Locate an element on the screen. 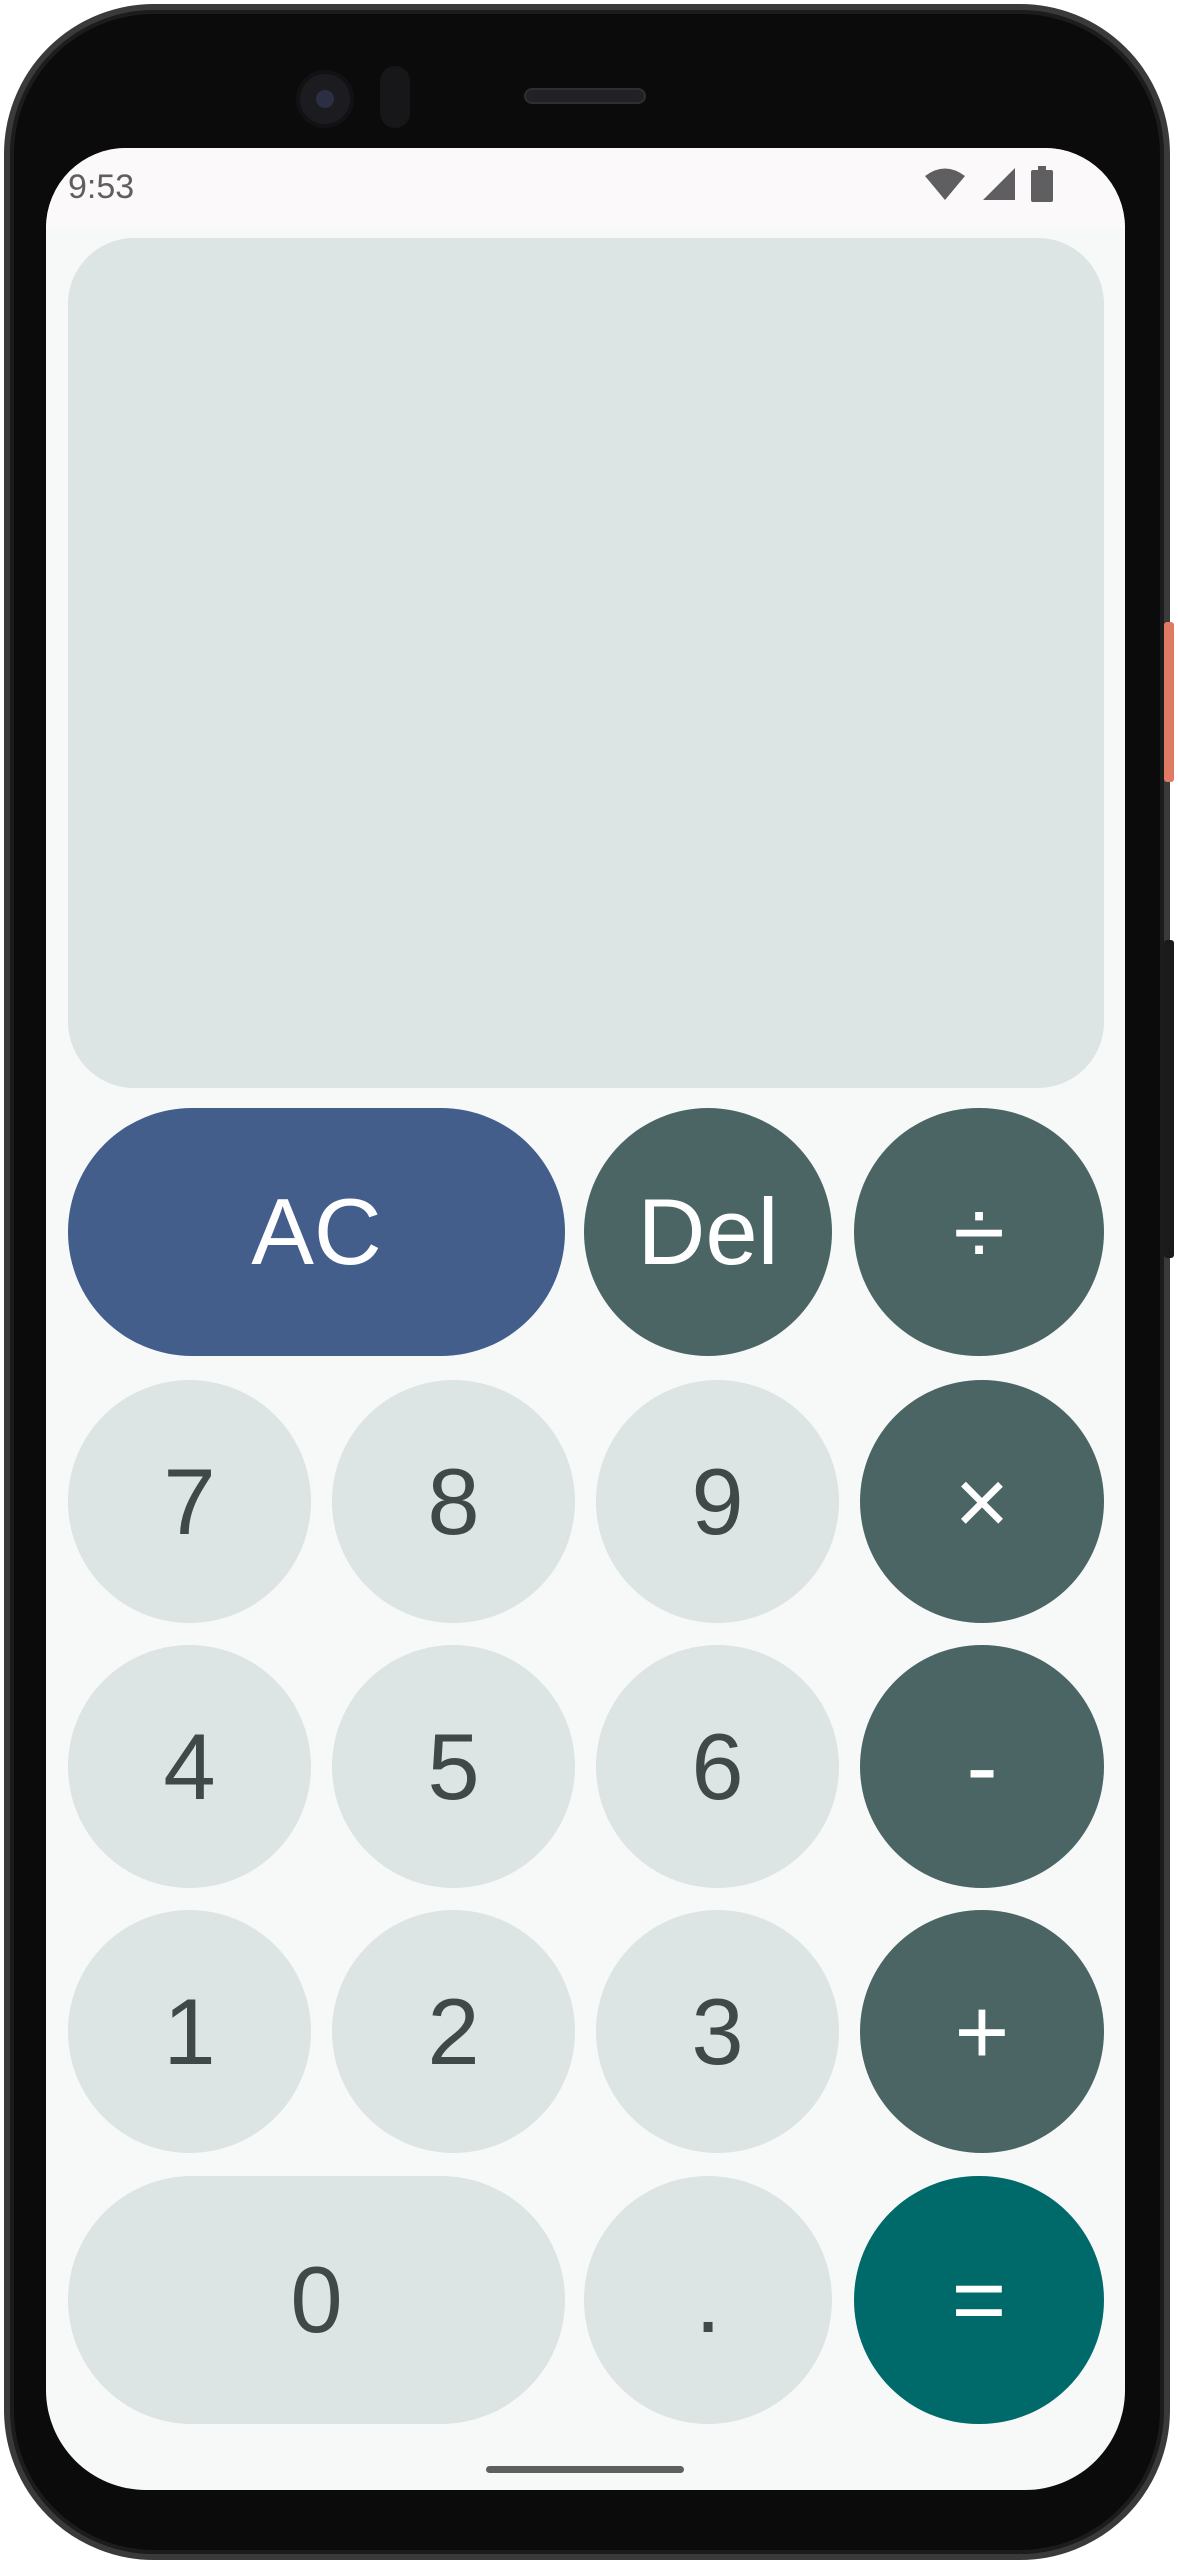  digit-5-button: 5 is located at coordinates (453, 1766).